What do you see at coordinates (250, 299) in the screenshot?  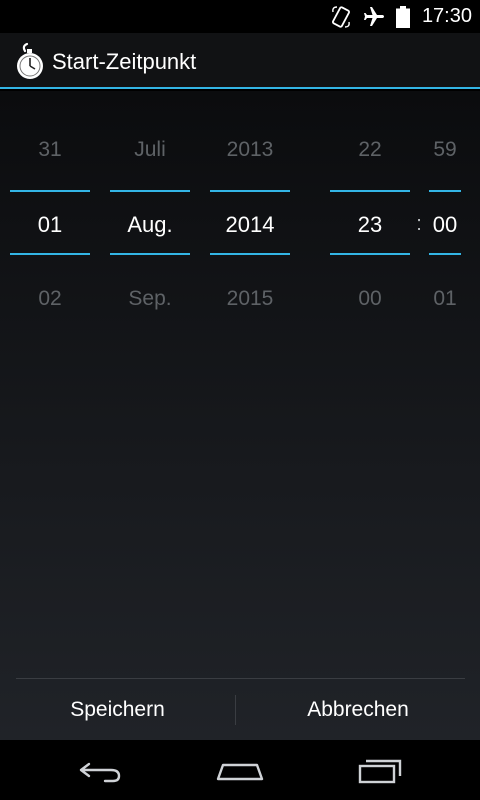 I see `year-next: 2015` at bounding box center [250, 299].